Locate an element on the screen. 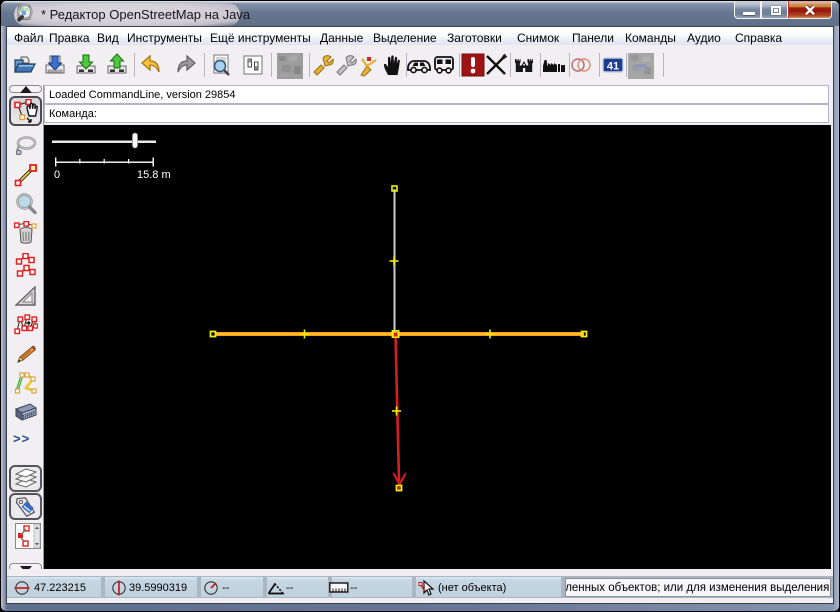  svg-text: 15.8 m is located at coordinates (154, 175).